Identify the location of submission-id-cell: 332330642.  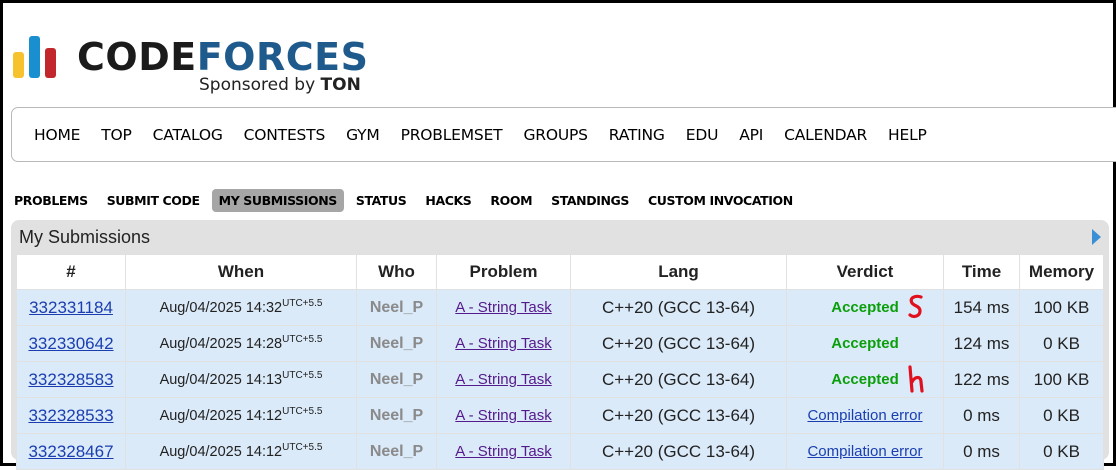
(71, 343).